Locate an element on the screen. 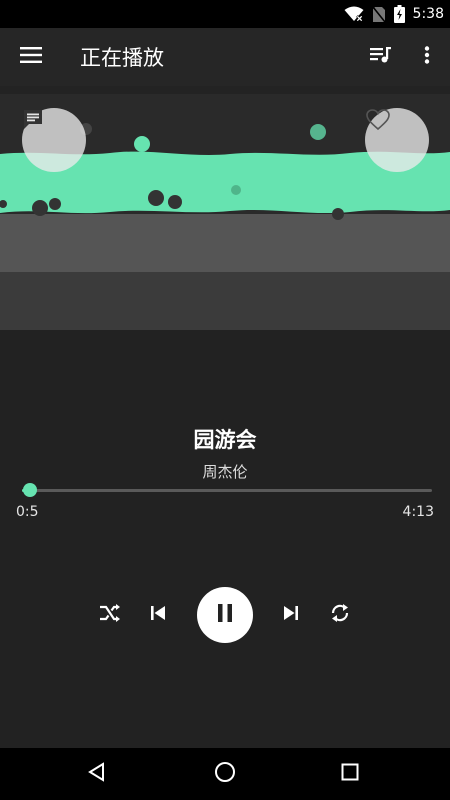  total-time: 4:13 is located at coordinates (418, 512).